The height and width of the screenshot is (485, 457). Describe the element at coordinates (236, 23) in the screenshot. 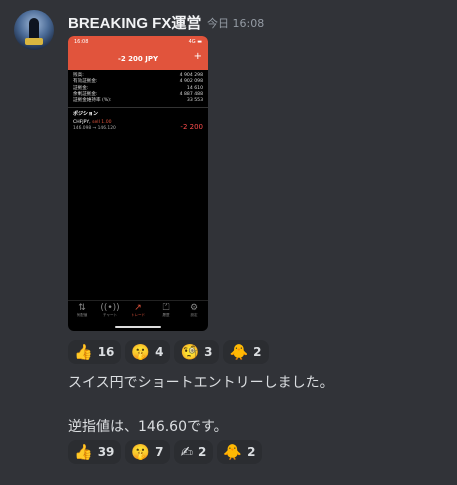

I see `timestamp: 今日 16:08` at that location.